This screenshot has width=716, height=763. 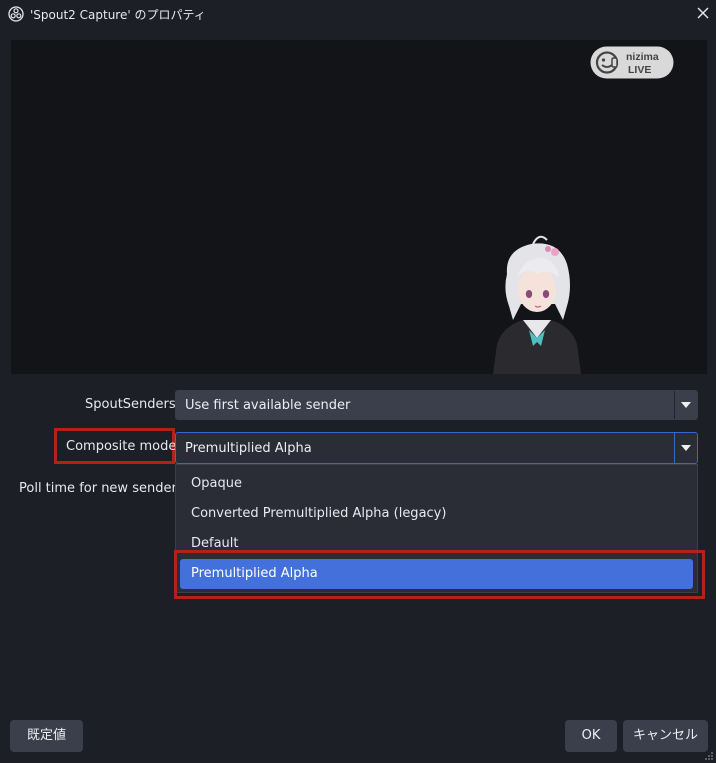 I want to click on watermark-line2: LIVE, so click(x=639, y=70).